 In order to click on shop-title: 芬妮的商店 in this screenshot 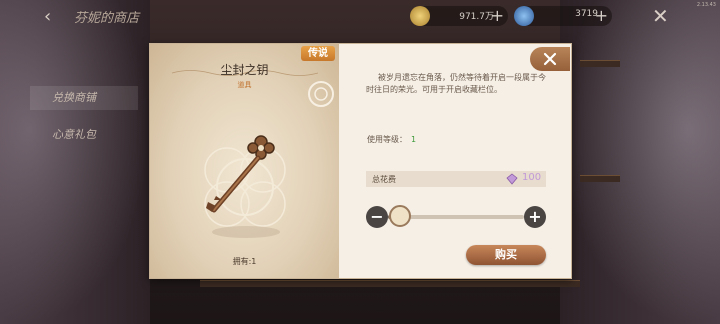, I will do `click(107, 18)`.